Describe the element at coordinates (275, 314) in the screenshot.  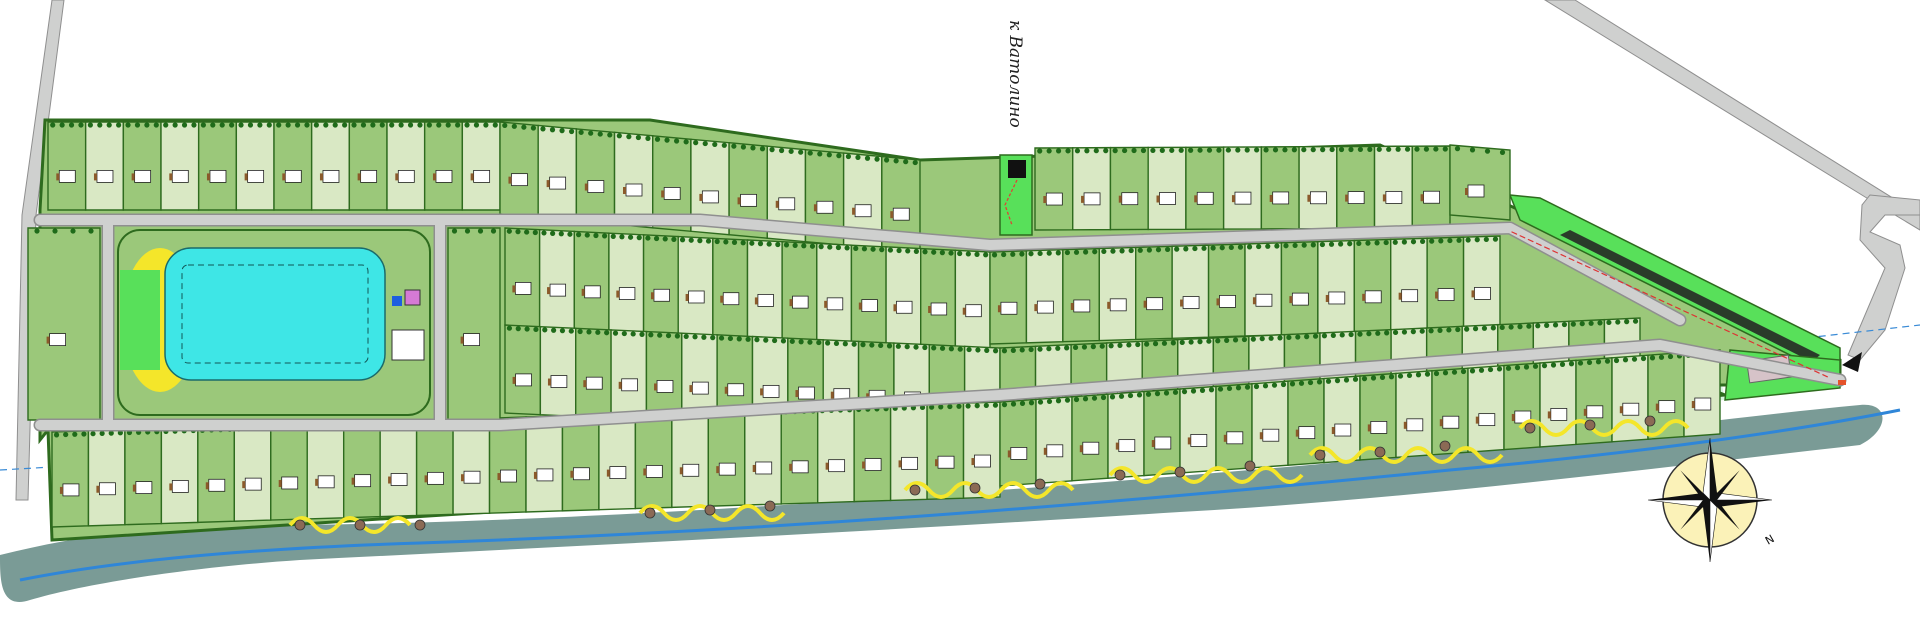
I see `pool-water` at that location.